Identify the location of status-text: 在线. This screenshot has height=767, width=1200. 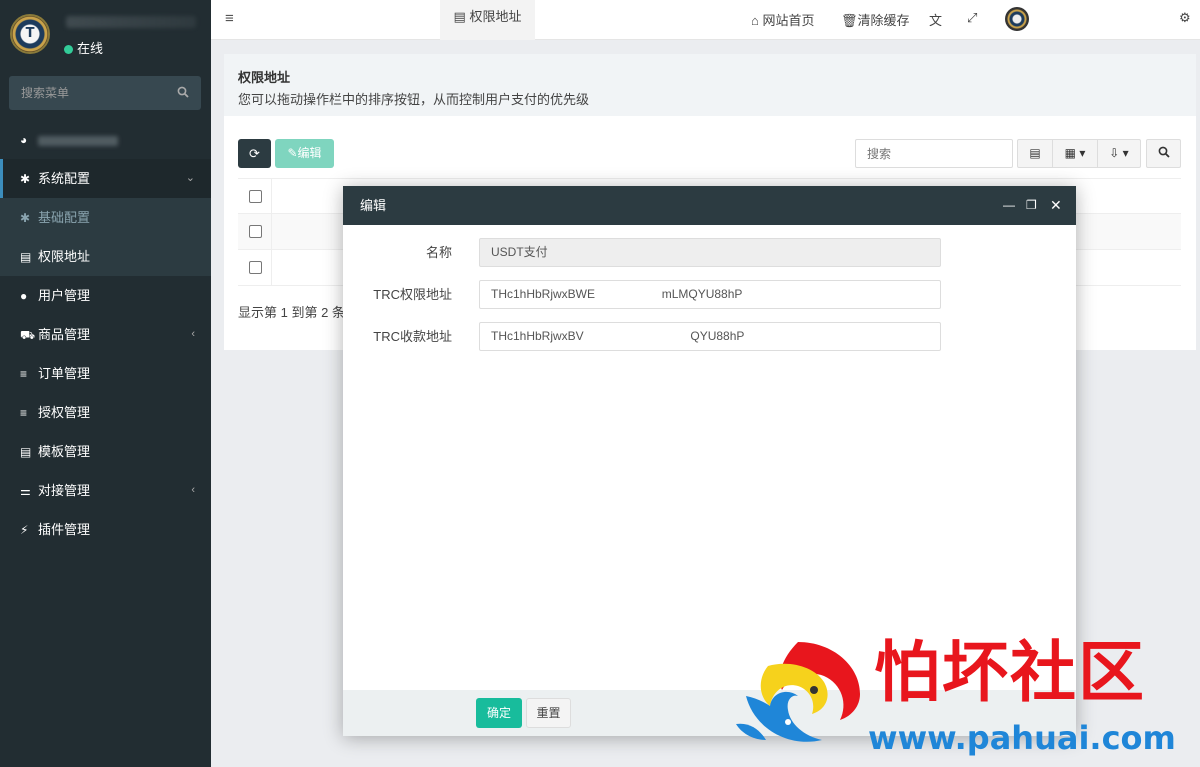
(90, 48).